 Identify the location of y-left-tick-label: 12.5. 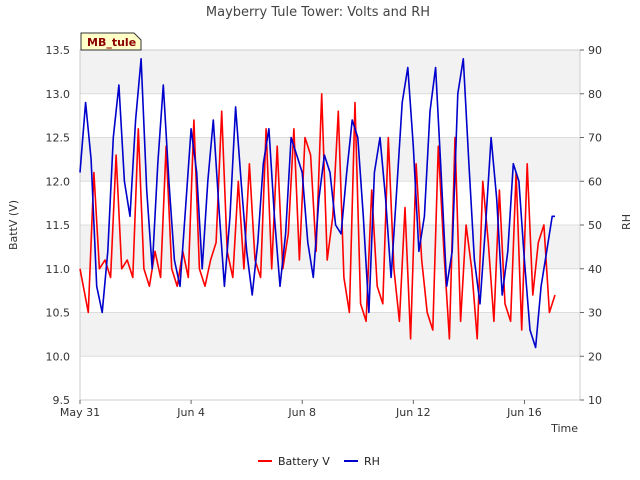
(58, 138).